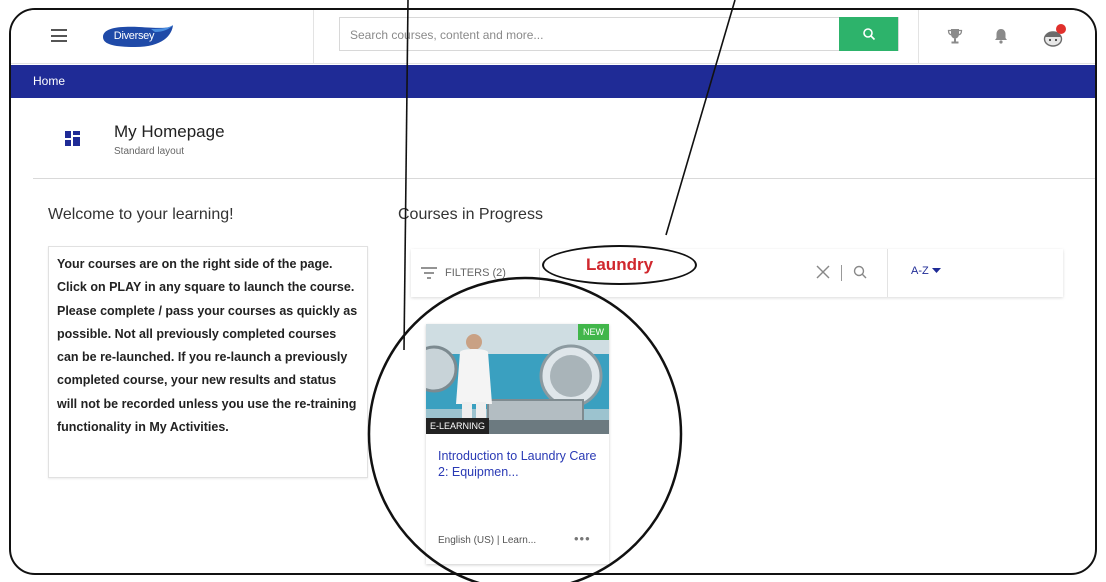 This screenshot has width=1106, height=582. I want to click on filter-bar: FILTERS (2) A-Z, so click(737, 273).